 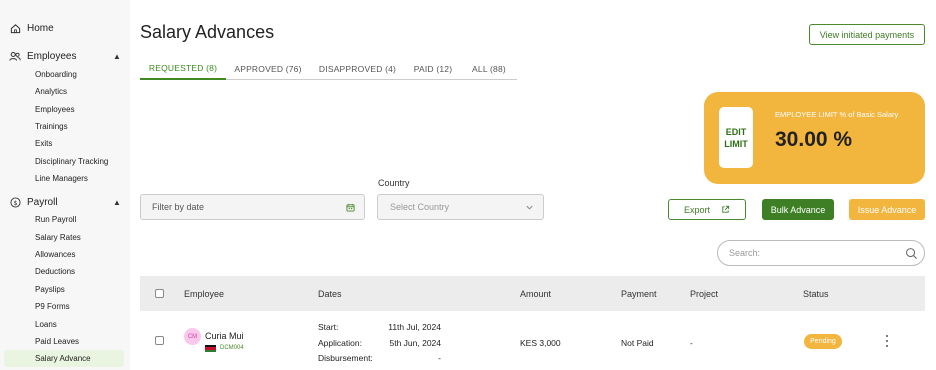 I want to click on sidebar-item-analytics: Analytics, so click(x=51, y=91).